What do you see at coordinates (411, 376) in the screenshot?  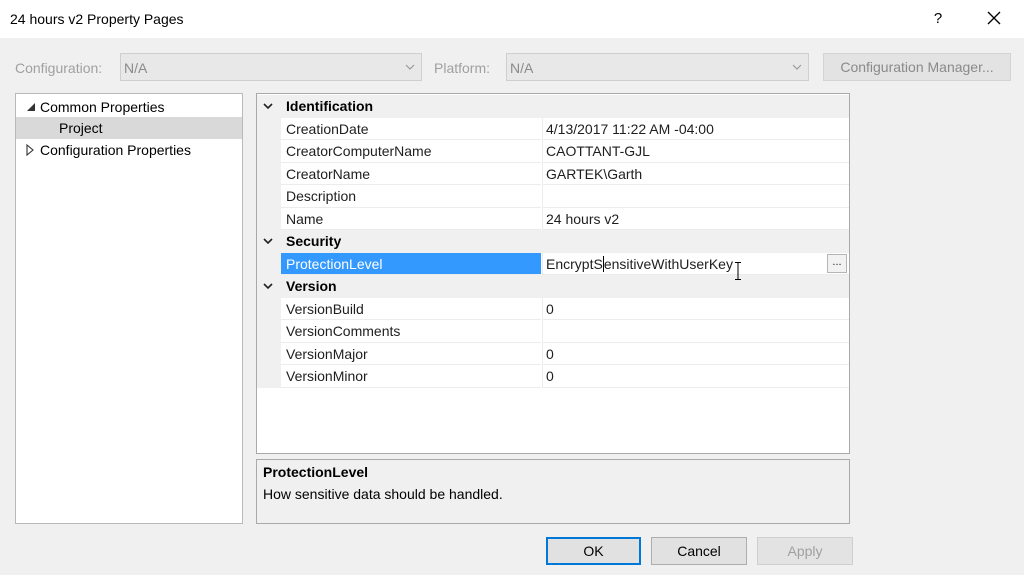 I see `property-name: VersionMinor` at bounding box center [411, 376].